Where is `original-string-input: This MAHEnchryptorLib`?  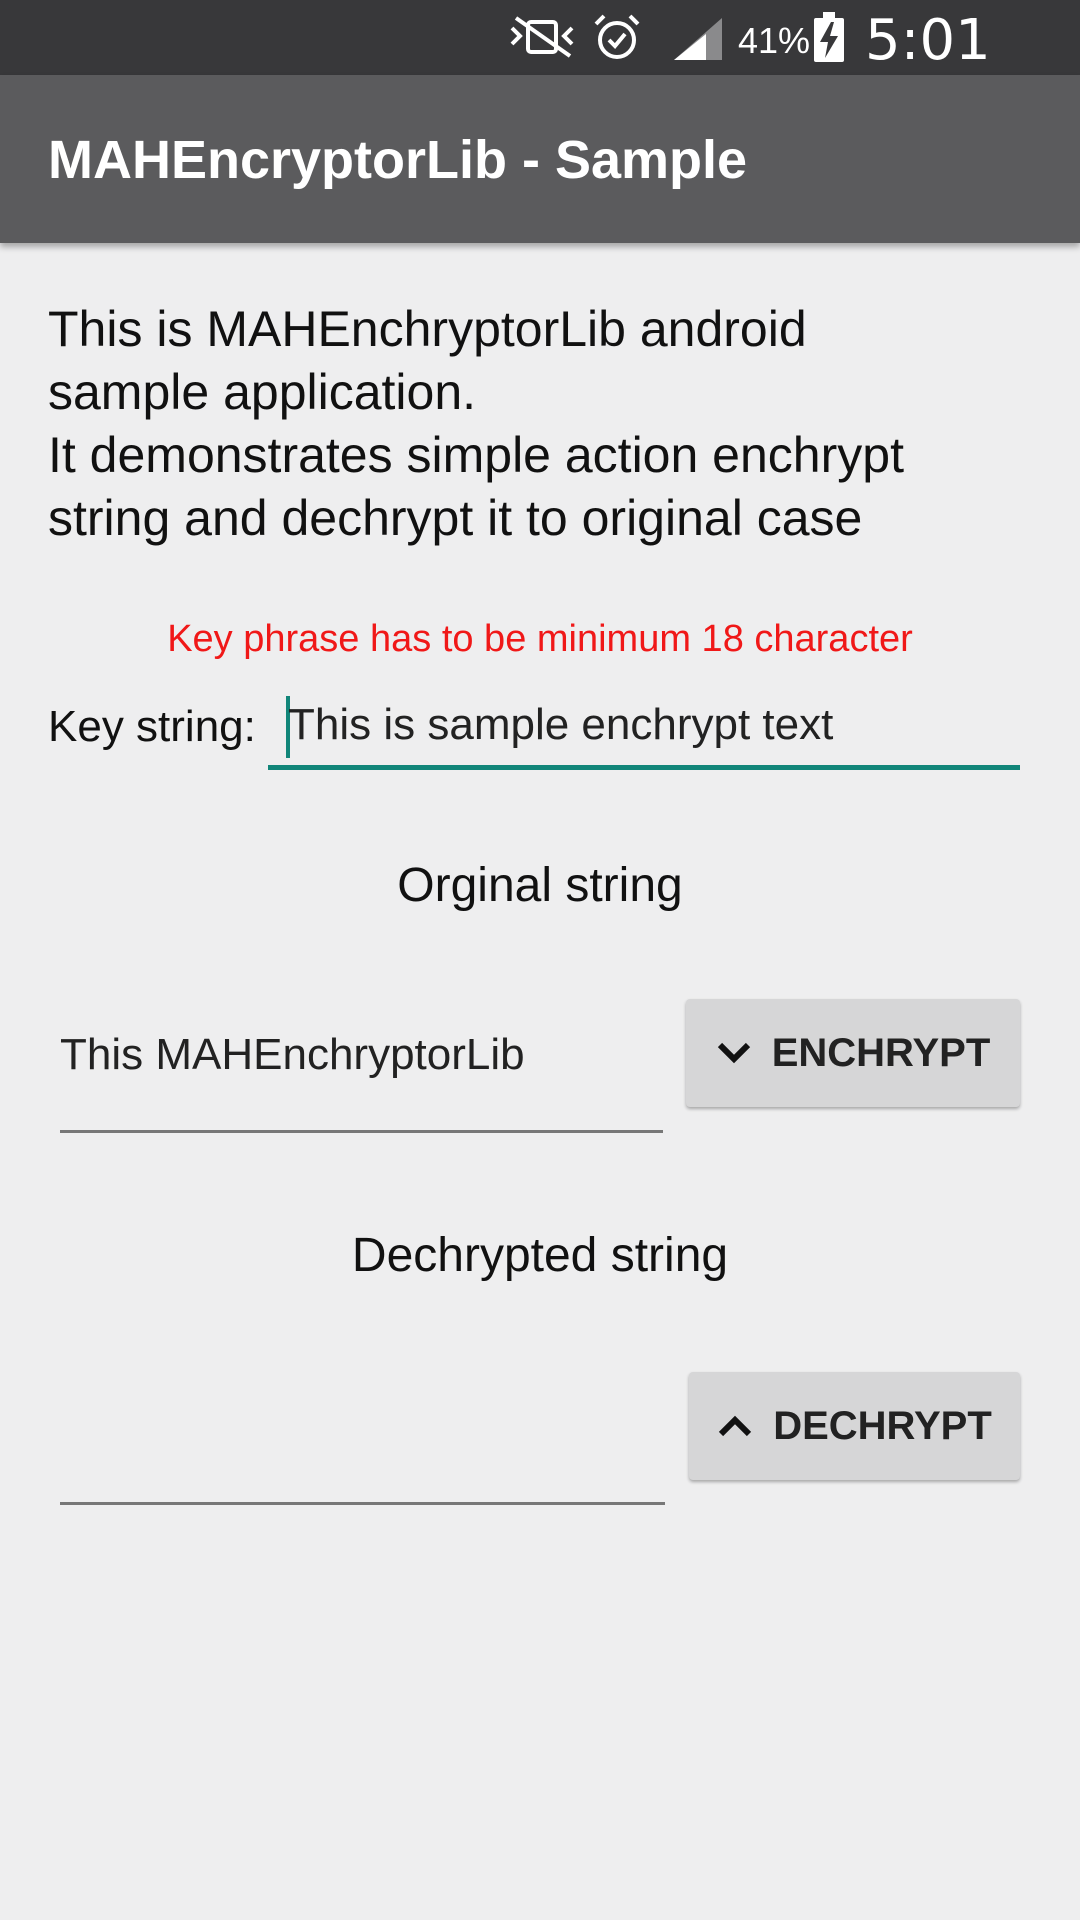
original-string-input: This MAHEnchryptorLib is located at coordinates (361, 1071).